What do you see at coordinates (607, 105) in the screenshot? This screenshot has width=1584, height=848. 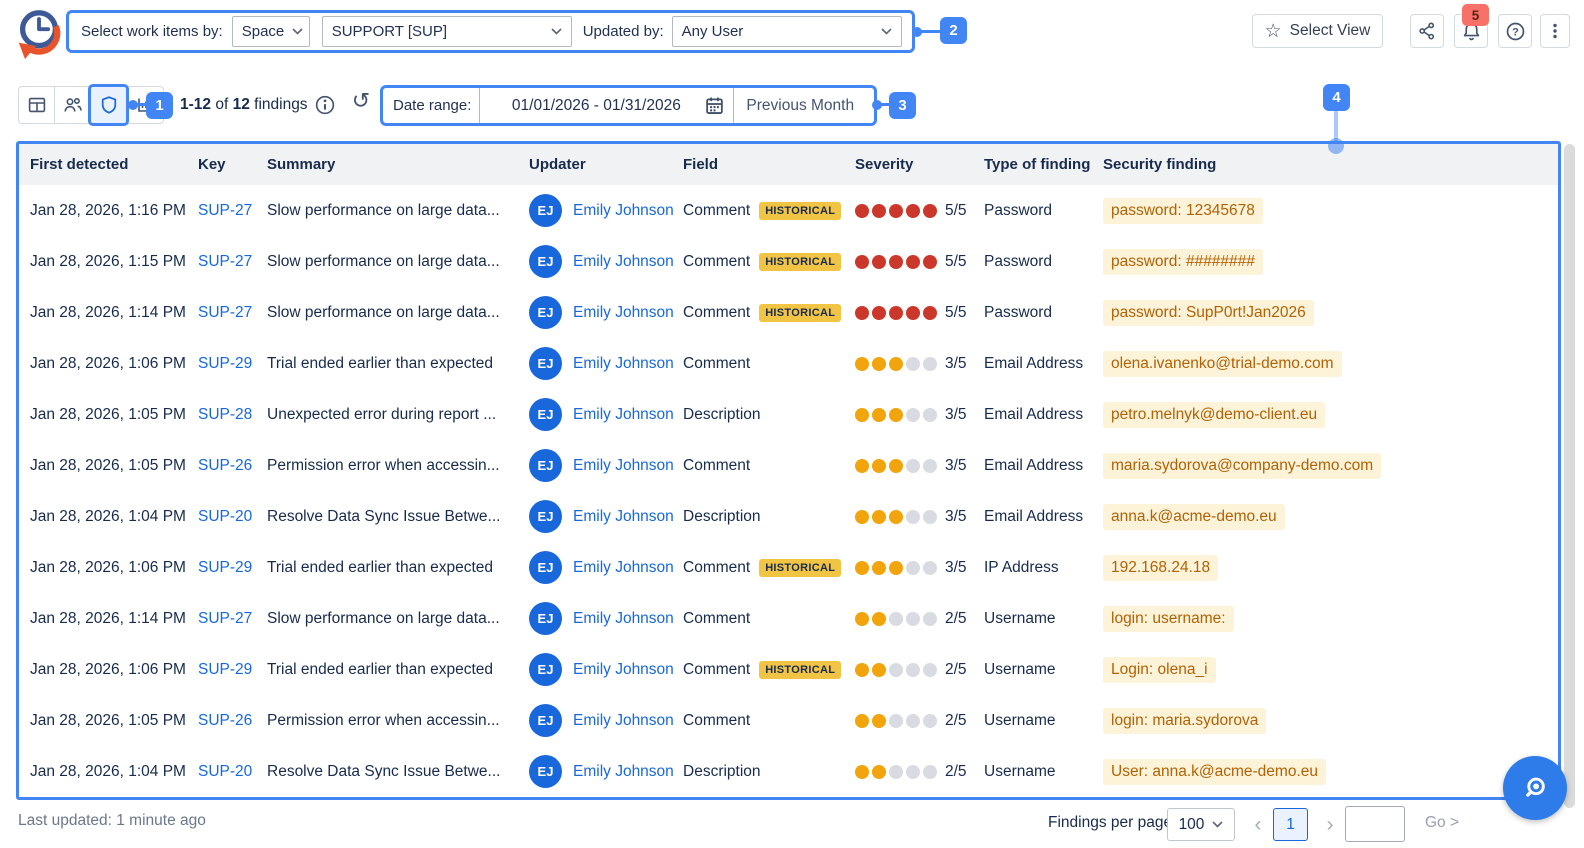 I see `date-range-input: 01/01/2026 - 01/31/2026` at bounding box center [607, 105].